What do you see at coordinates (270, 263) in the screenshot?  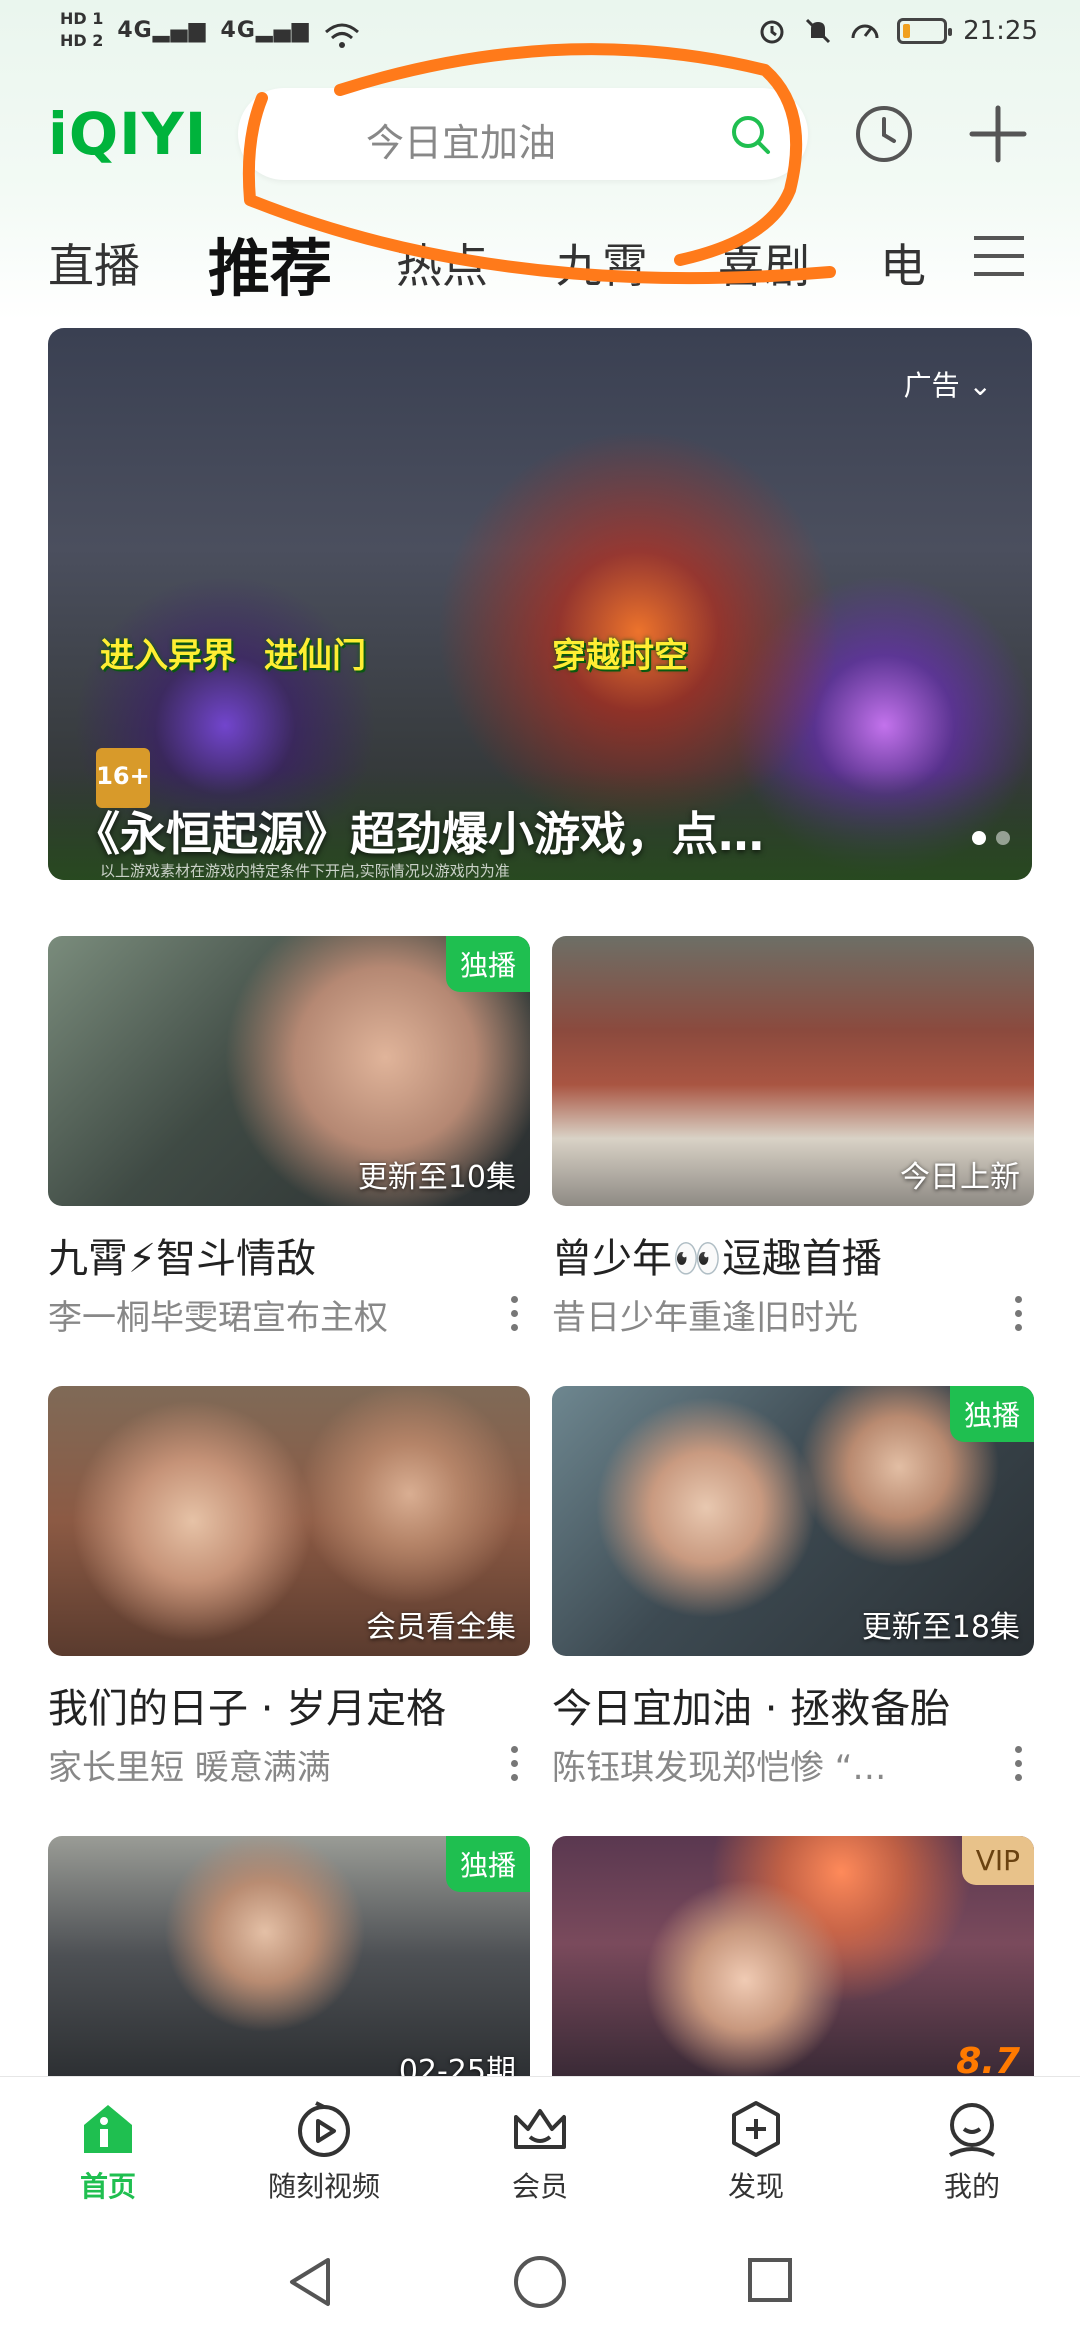 I see `tab-recommend: 推荐` at bounding box center [270, 263].